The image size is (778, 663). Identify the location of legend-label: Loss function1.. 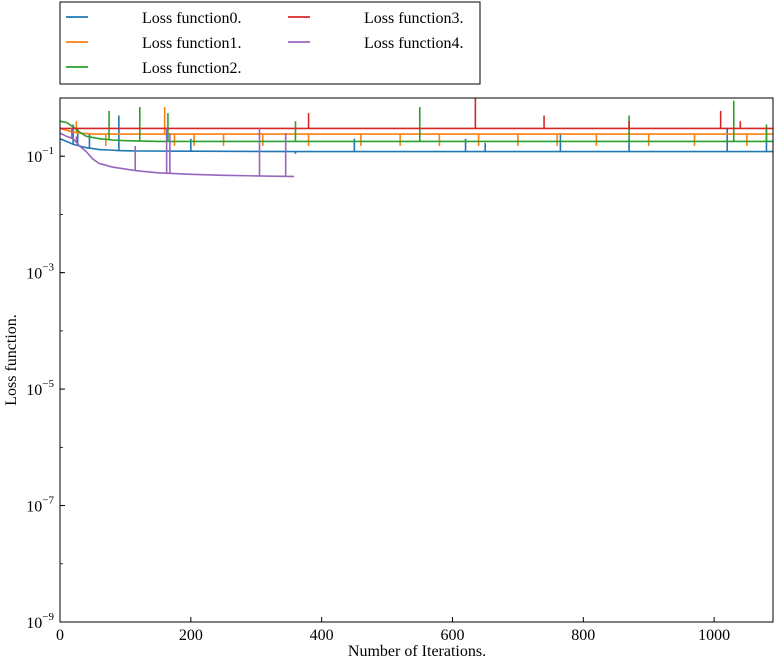
(192, 43).